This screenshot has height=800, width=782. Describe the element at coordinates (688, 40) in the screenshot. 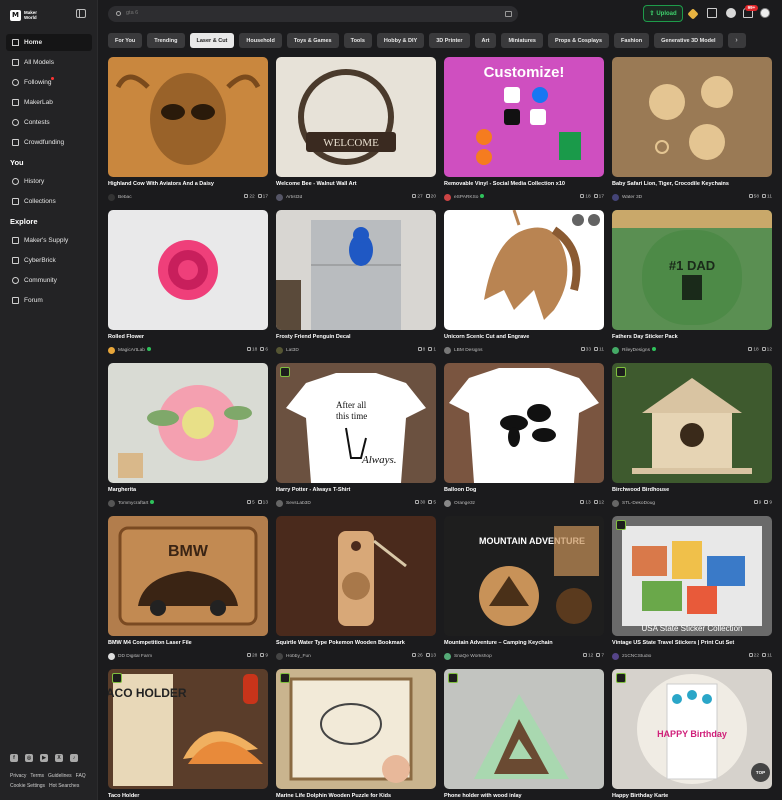

I see `category-pill: Generative 3D Model` at that location.